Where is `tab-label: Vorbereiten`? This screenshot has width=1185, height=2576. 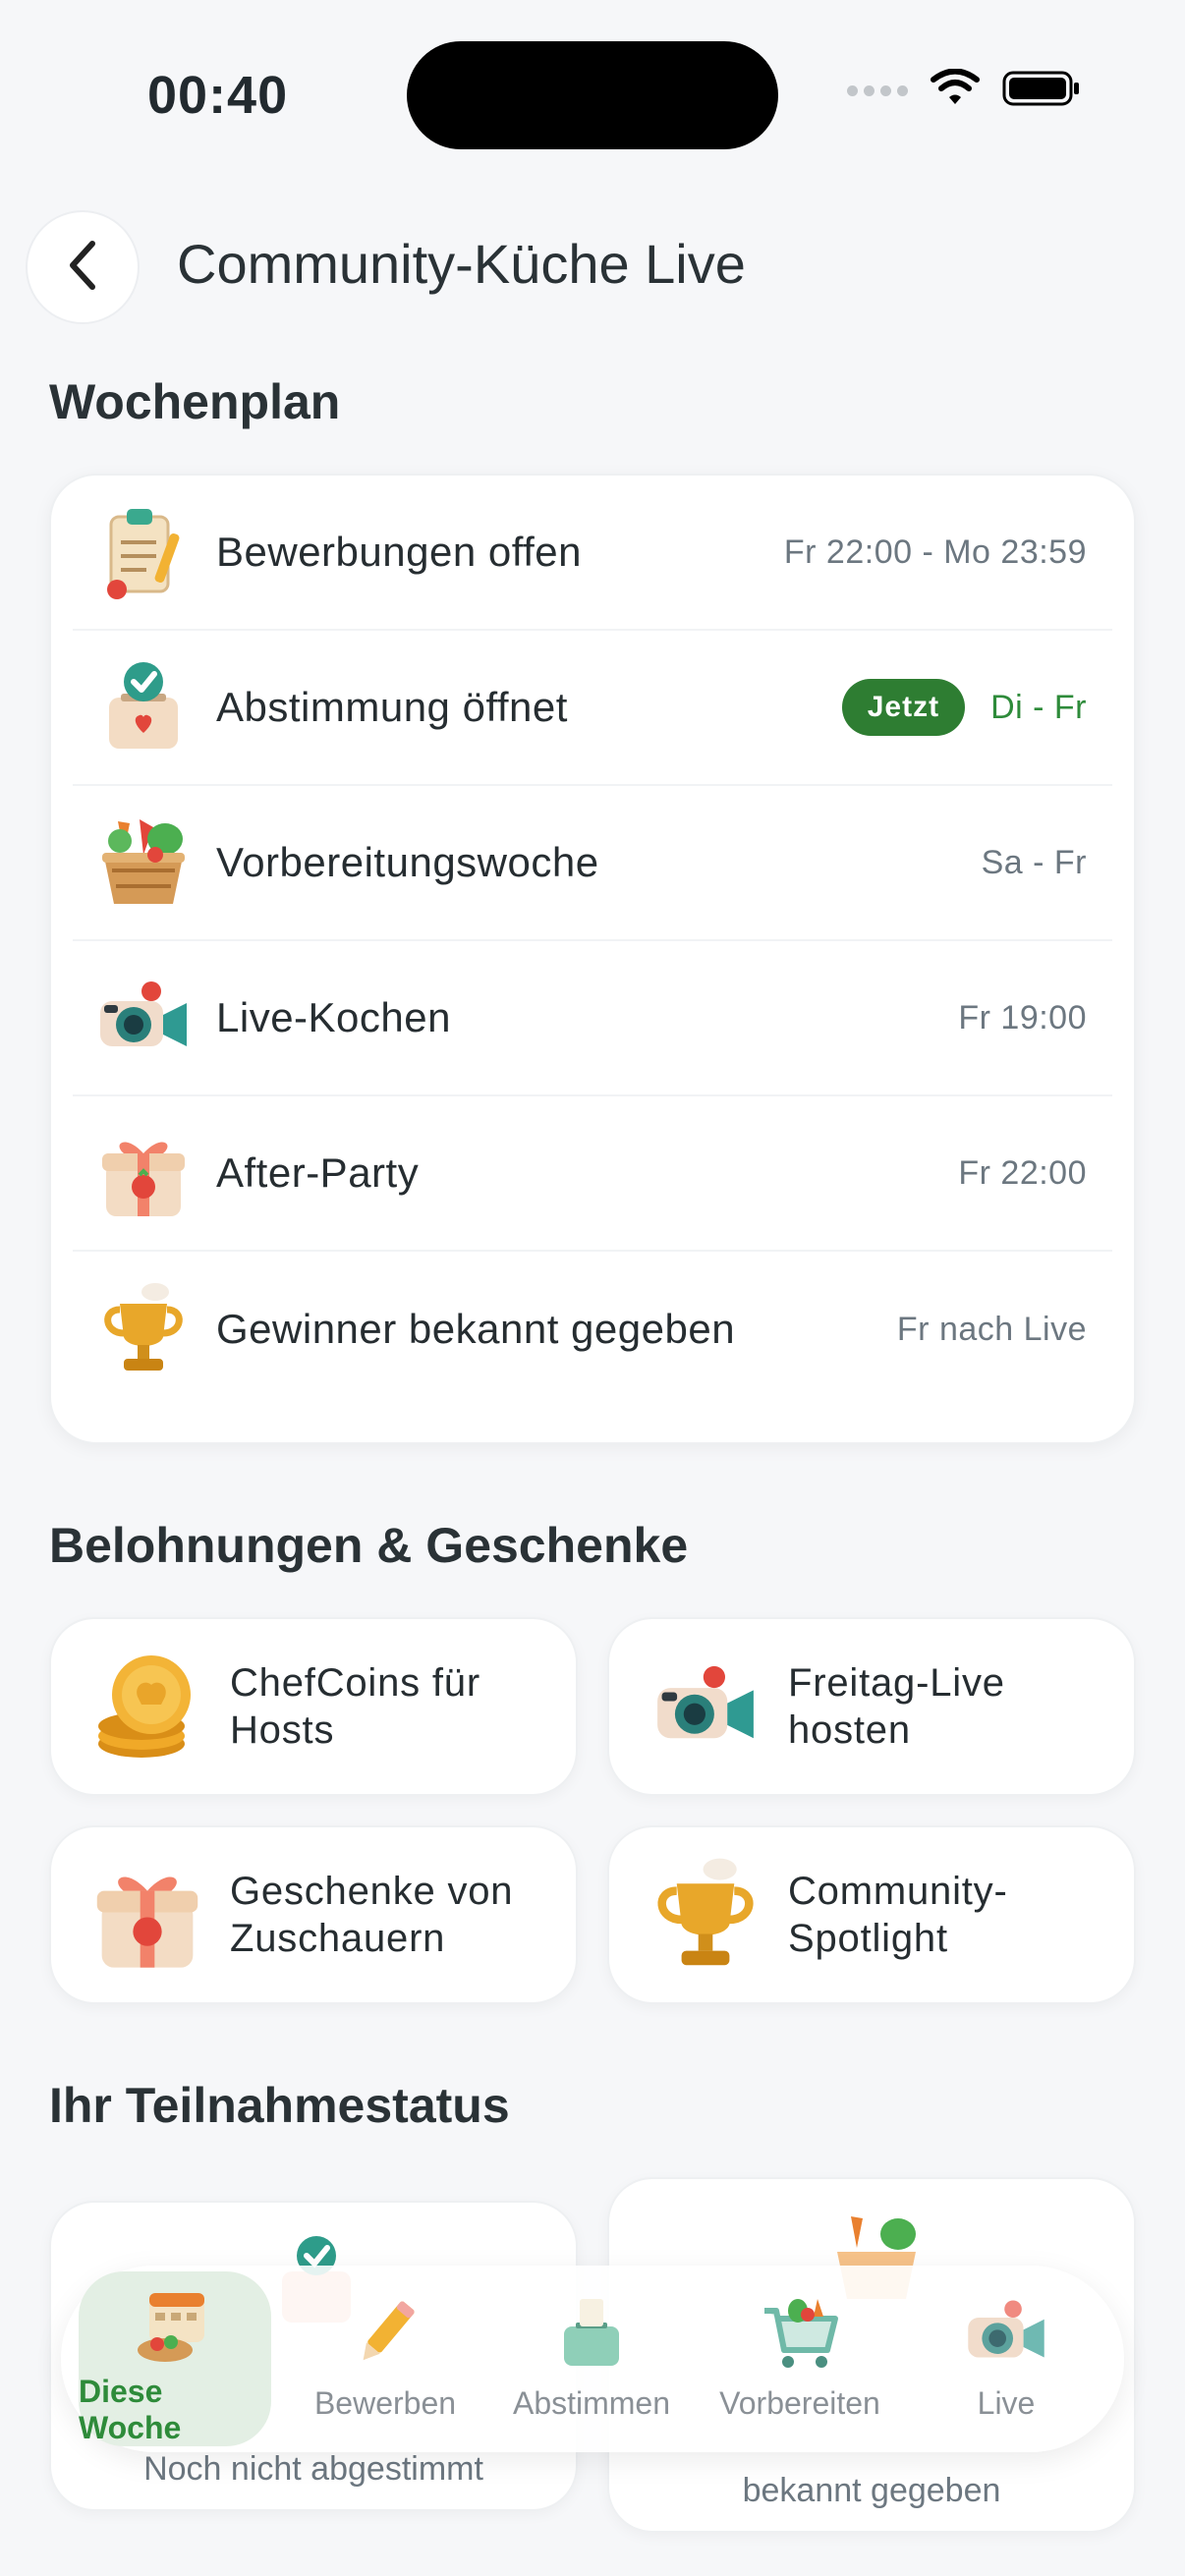
tab-label: Vorbereiten is located at coordinates (800, 2403).